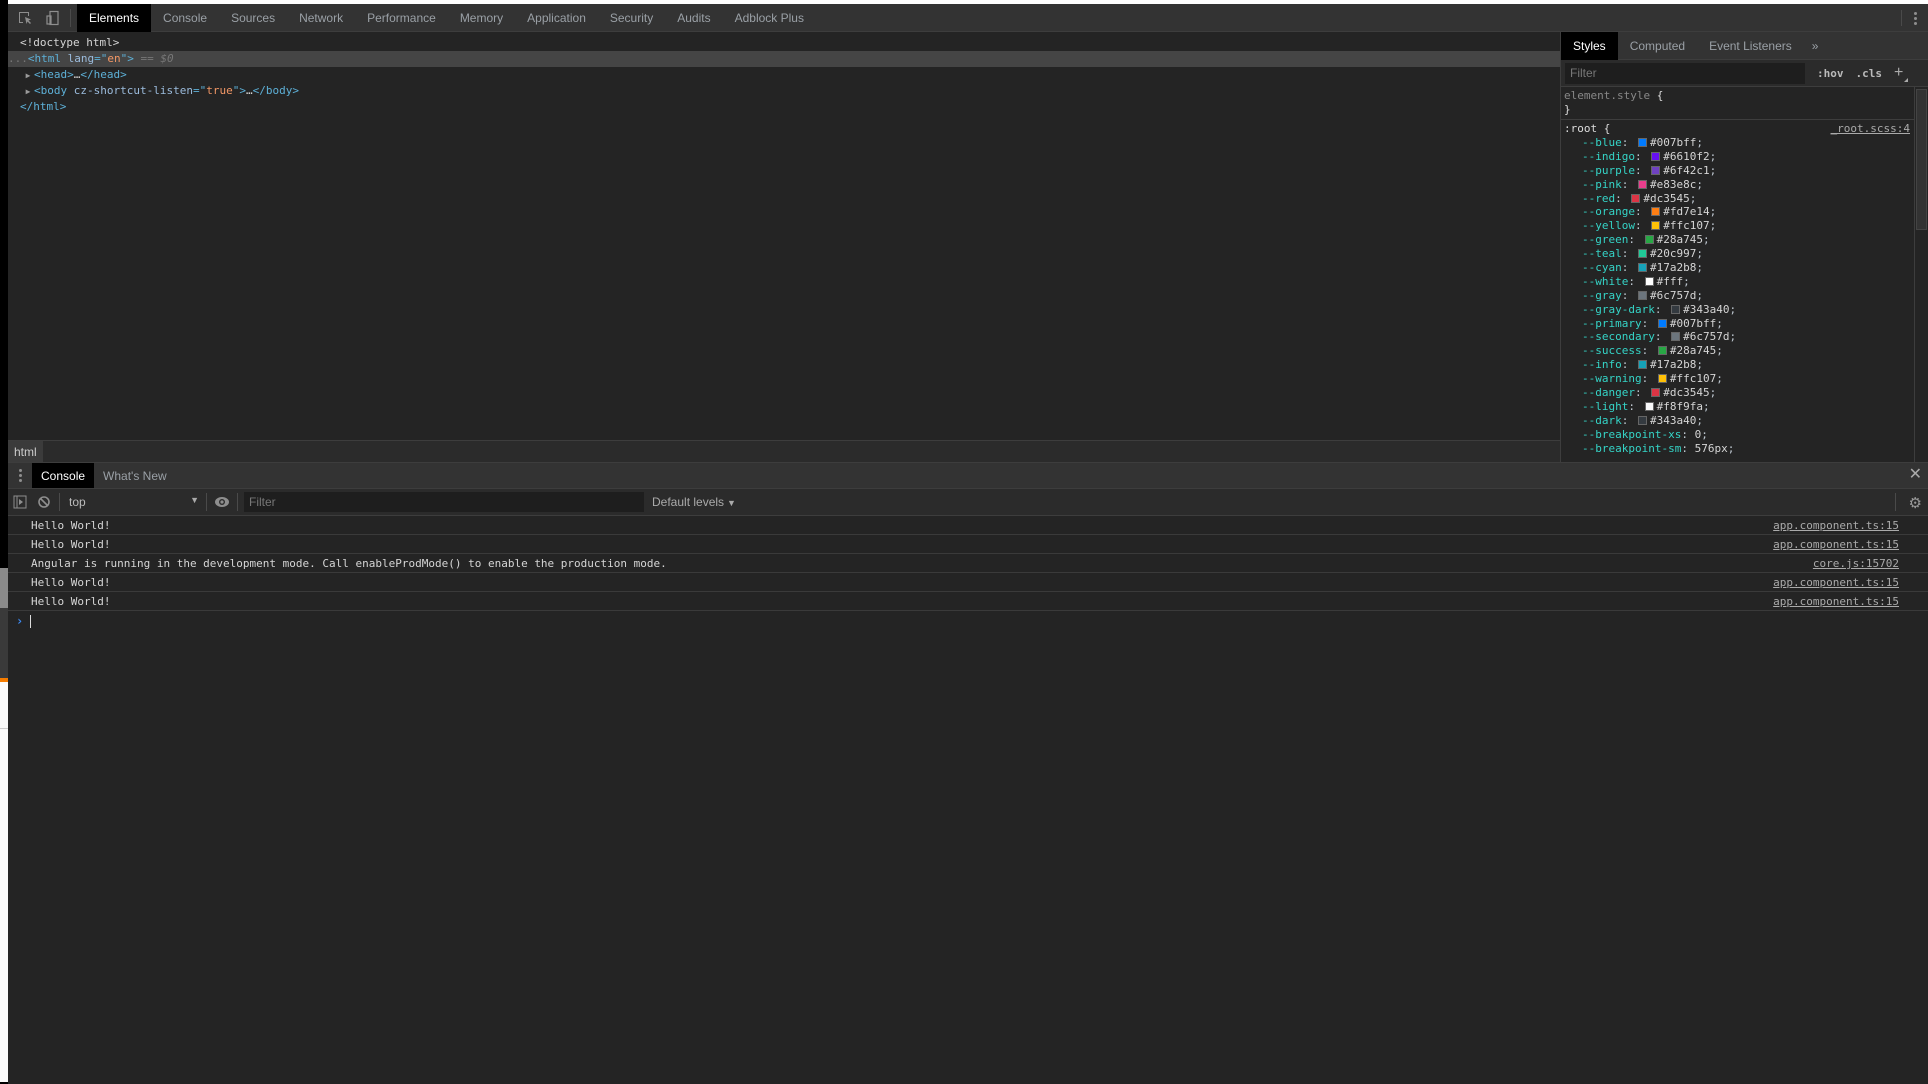  Describe the element at coordinates (1698, 434) in the screenshot. I see `property-value: 0` at that location.